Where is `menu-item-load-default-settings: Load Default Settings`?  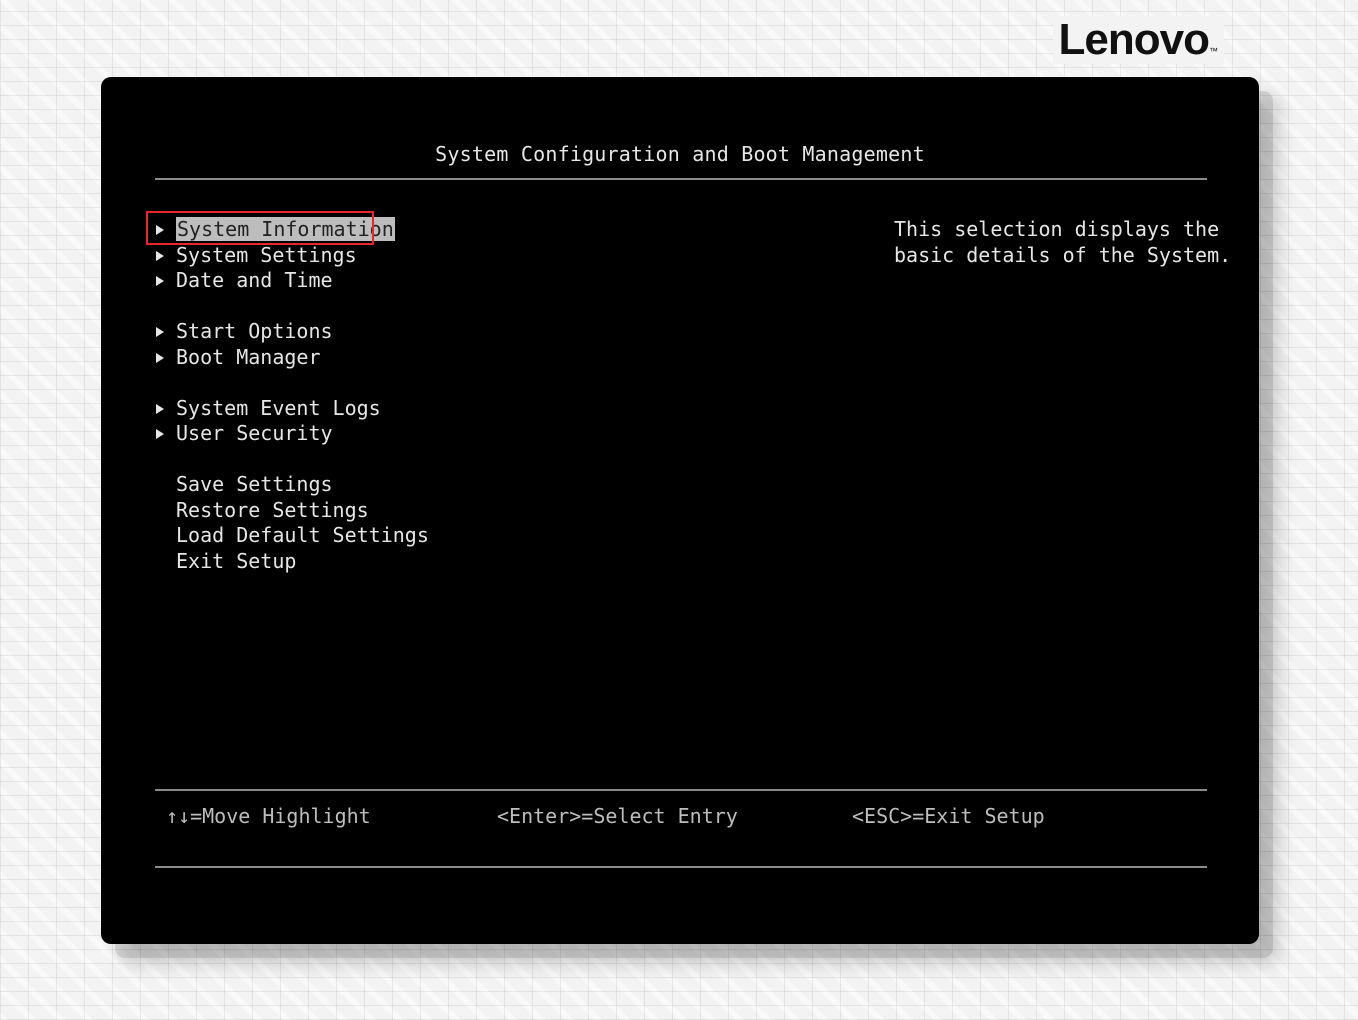
menu-item-load-default-settings: Load Default Settings is located at coordinates (365, 536).